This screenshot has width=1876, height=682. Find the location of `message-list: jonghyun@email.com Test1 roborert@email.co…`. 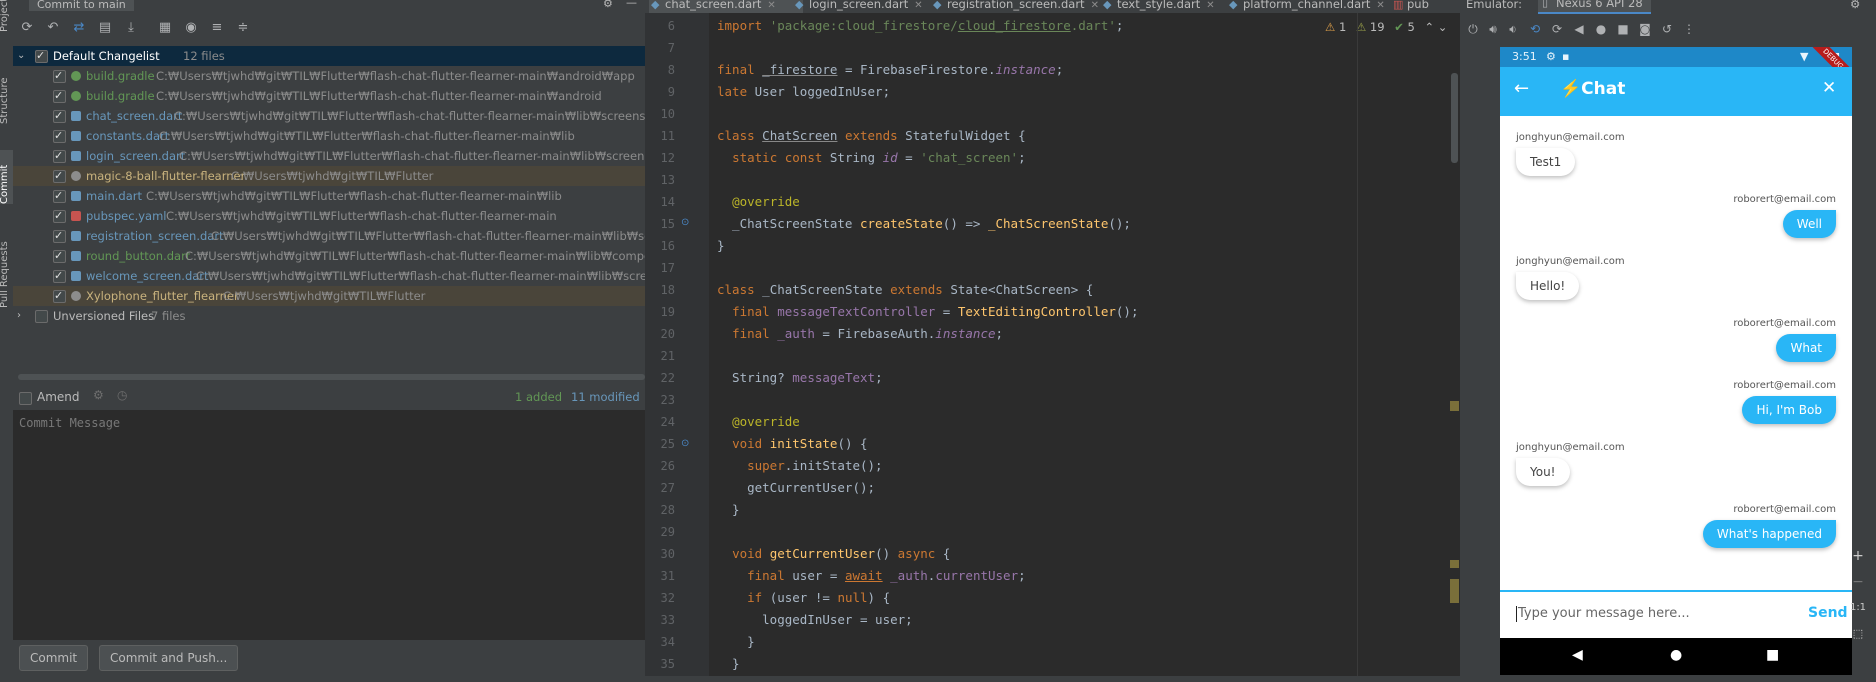

message-list: jonghyun@email.com Test1 roborert@email.co… is located at coordinates (1676, 377).